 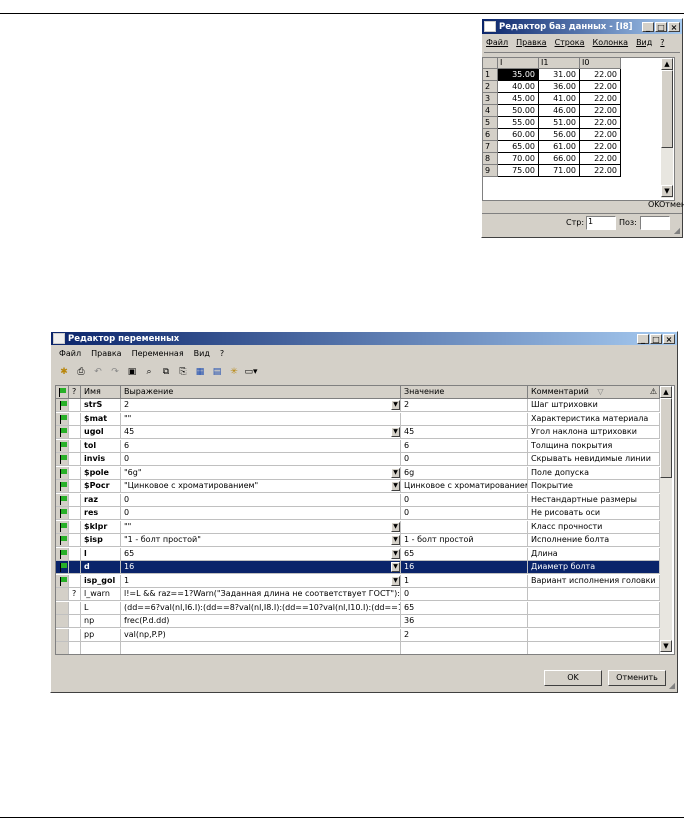 What do you see at coordinates (464, 392) in the screenshot?
I see `value-column-header: Значение` at bounding box center [464, 392].